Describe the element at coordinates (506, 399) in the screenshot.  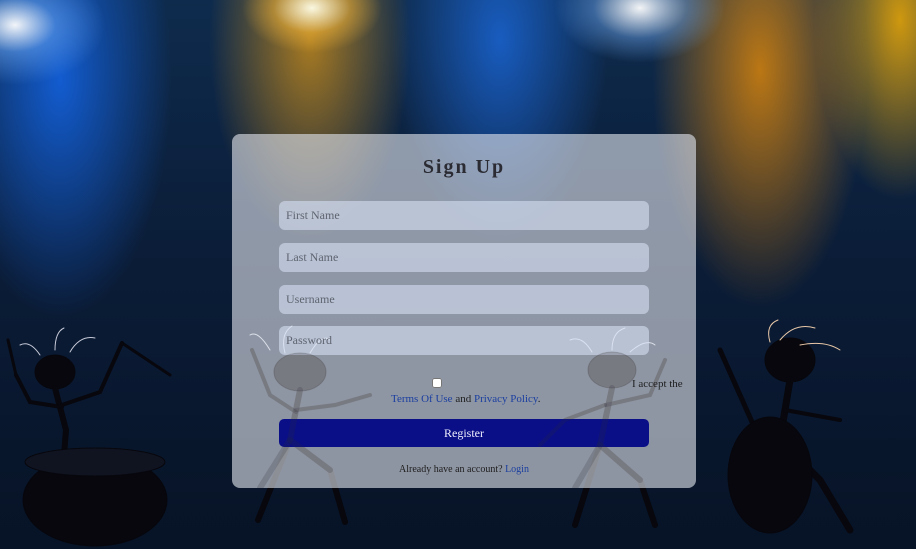
I see `privacy-policy-link: Privacy Policy` at that location.